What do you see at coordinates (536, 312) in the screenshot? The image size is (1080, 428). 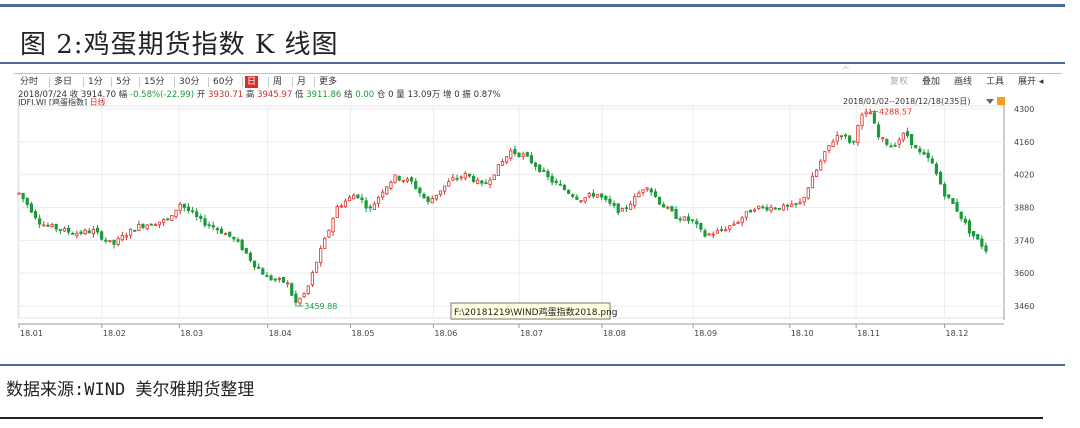 I see `tooltip-text: F:\20181219\WIND鸡蛋指数2018.png` at bounding box center [536, 312].